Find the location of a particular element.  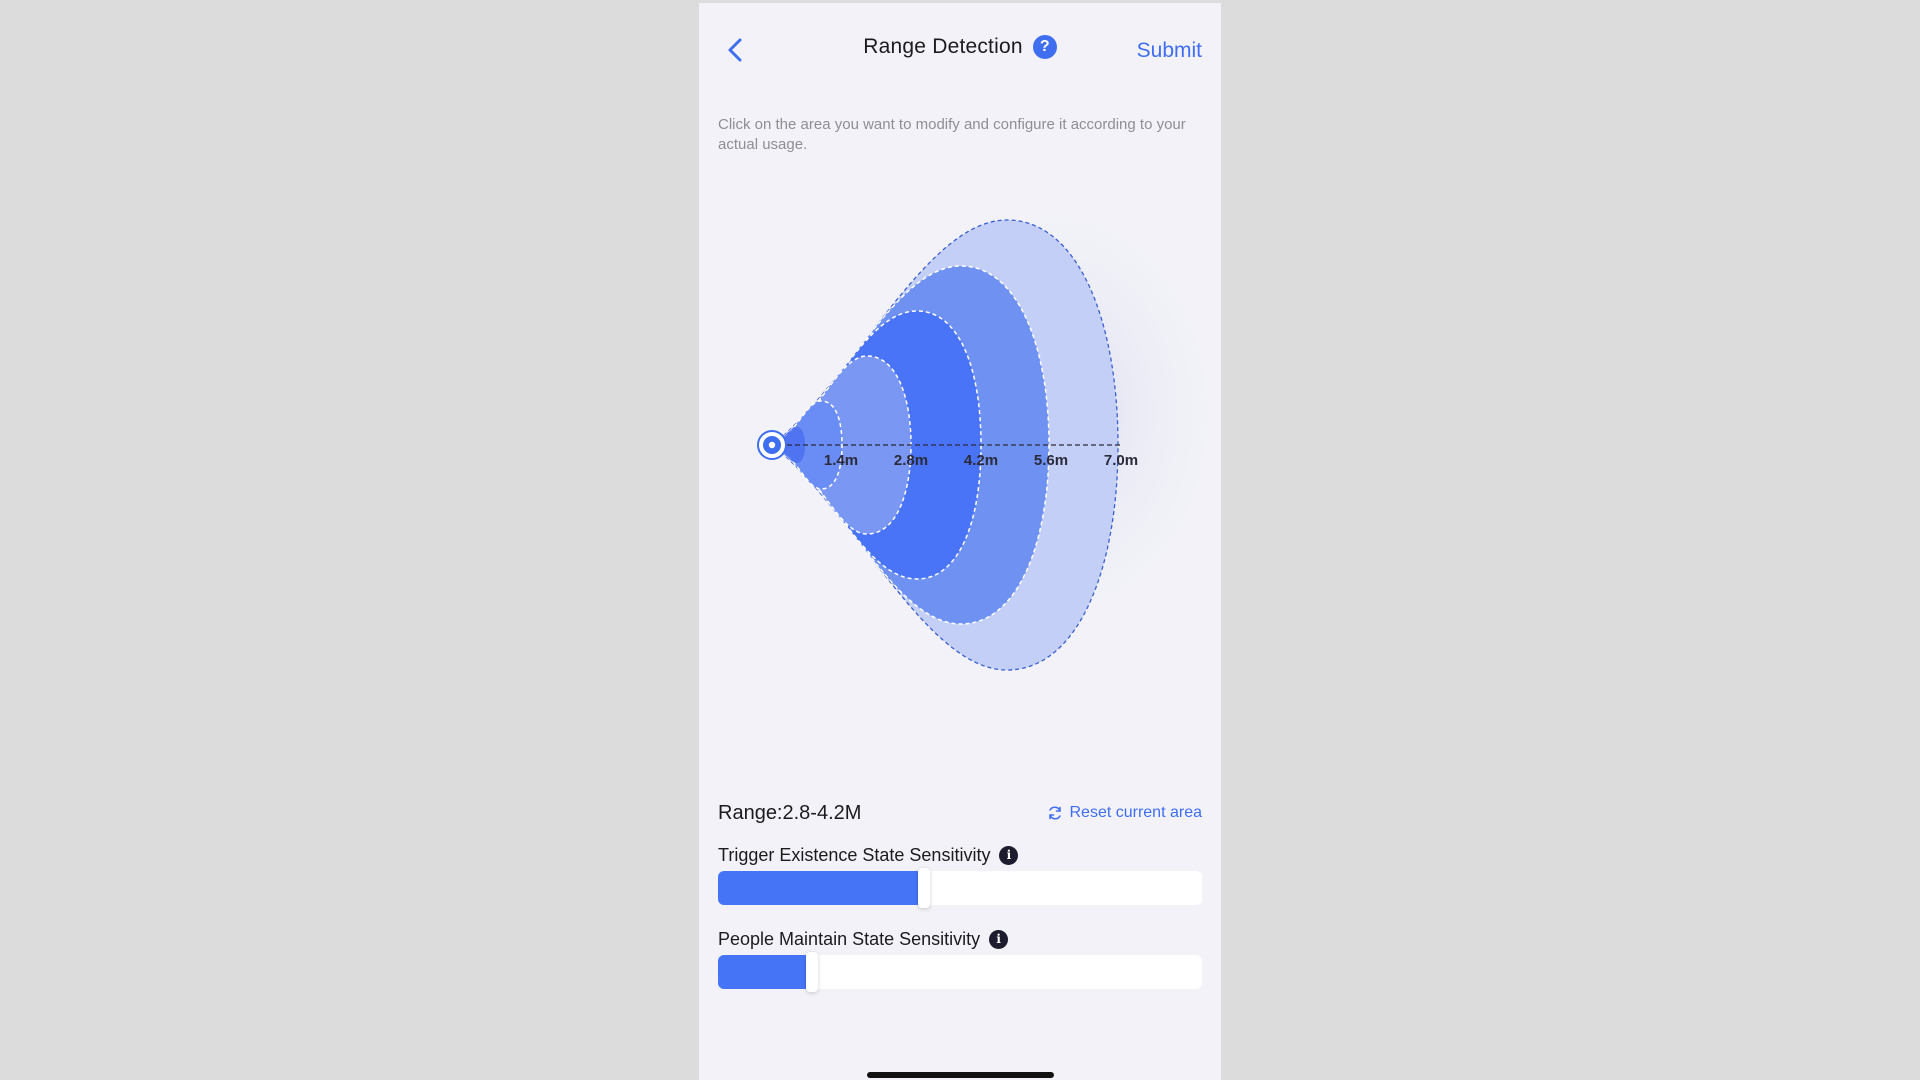

refresh-icon is located at coordinates (1055, 813).